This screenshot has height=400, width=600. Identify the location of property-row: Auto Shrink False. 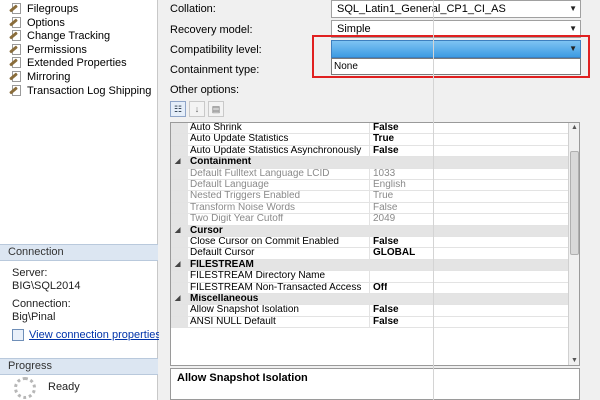
(369, 129).